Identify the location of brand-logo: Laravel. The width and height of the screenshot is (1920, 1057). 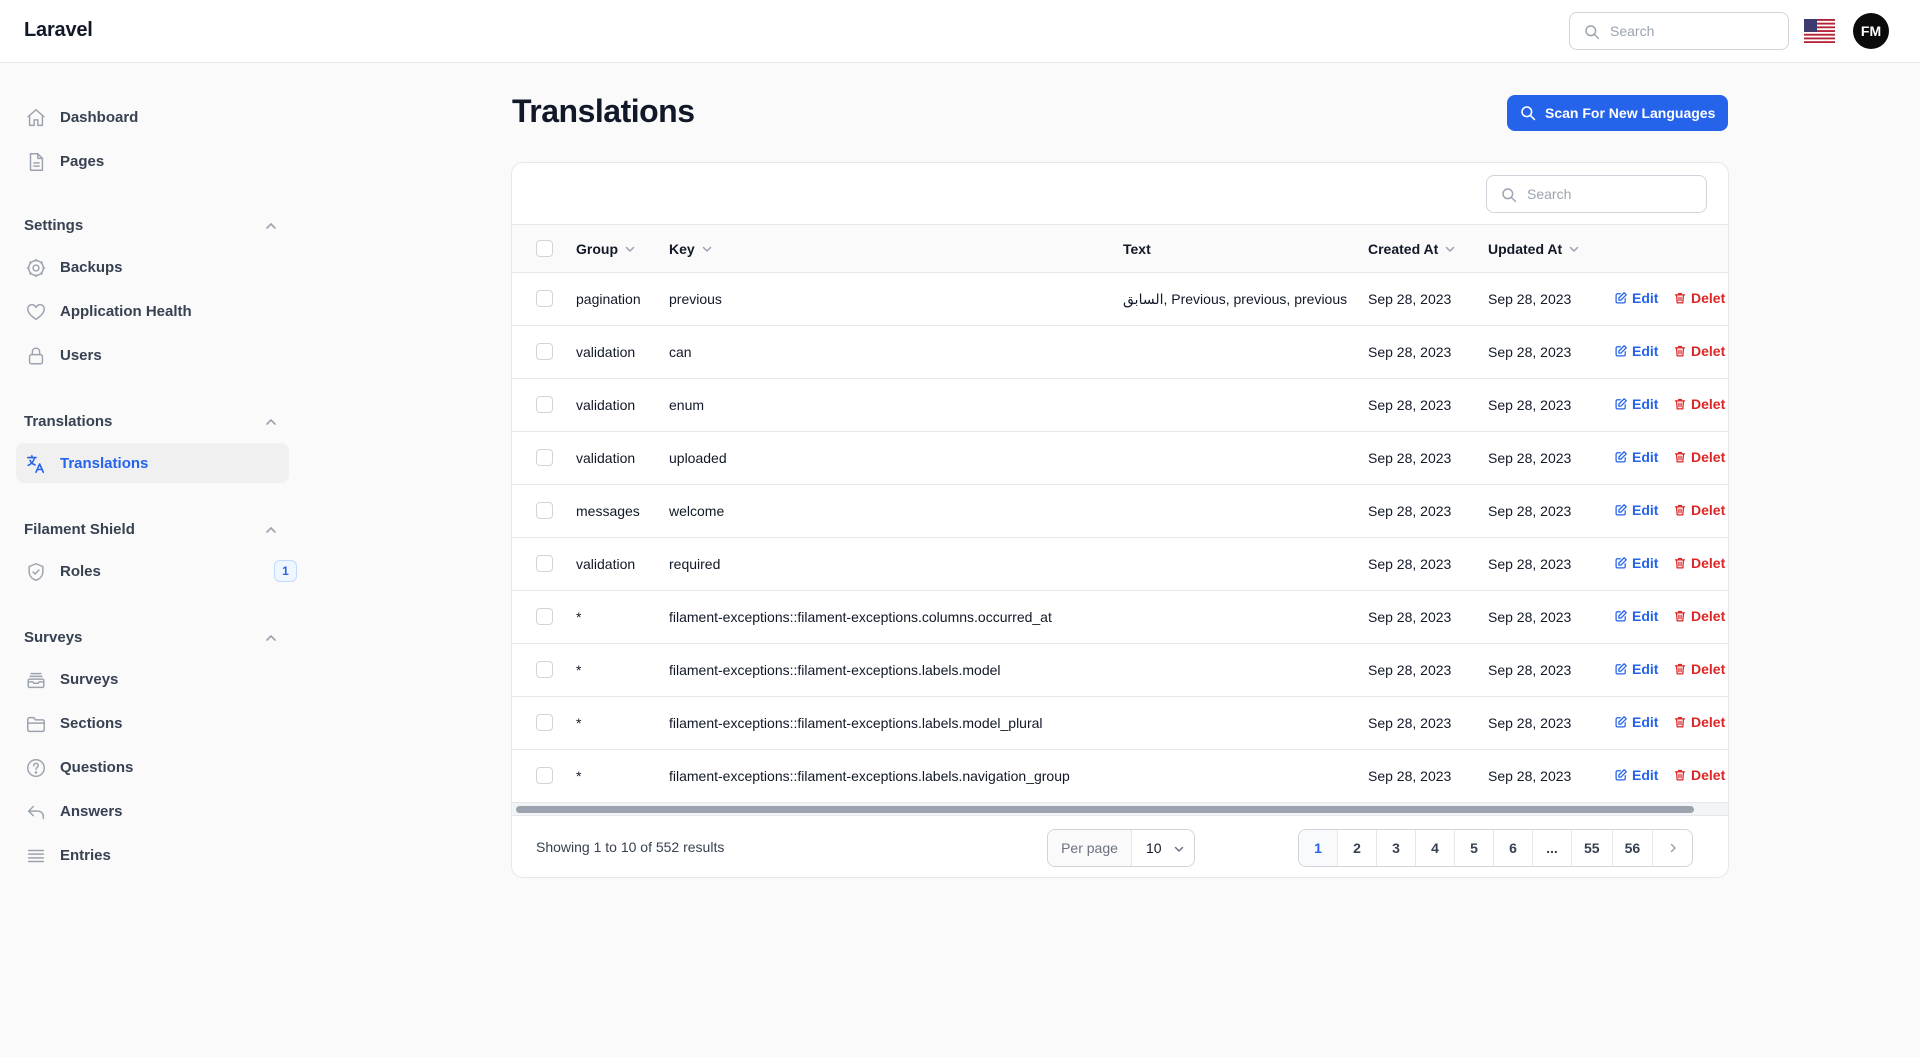
(58, 30).